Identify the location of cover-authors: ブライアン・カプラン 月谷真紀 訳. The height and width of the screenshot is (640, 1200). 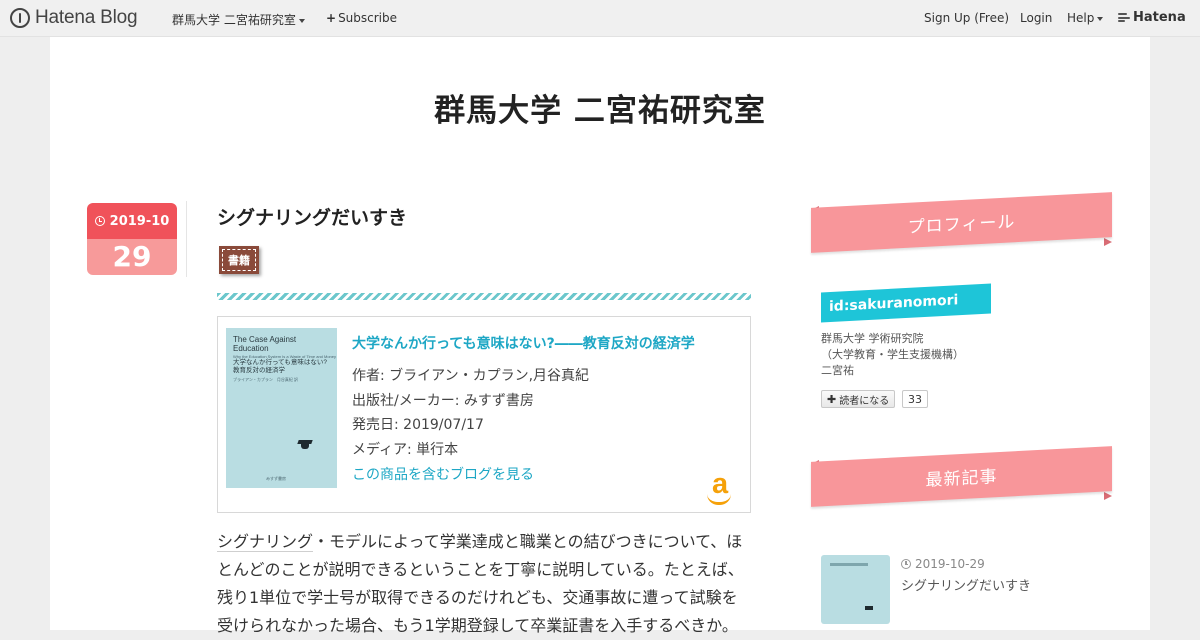
(265, 379).